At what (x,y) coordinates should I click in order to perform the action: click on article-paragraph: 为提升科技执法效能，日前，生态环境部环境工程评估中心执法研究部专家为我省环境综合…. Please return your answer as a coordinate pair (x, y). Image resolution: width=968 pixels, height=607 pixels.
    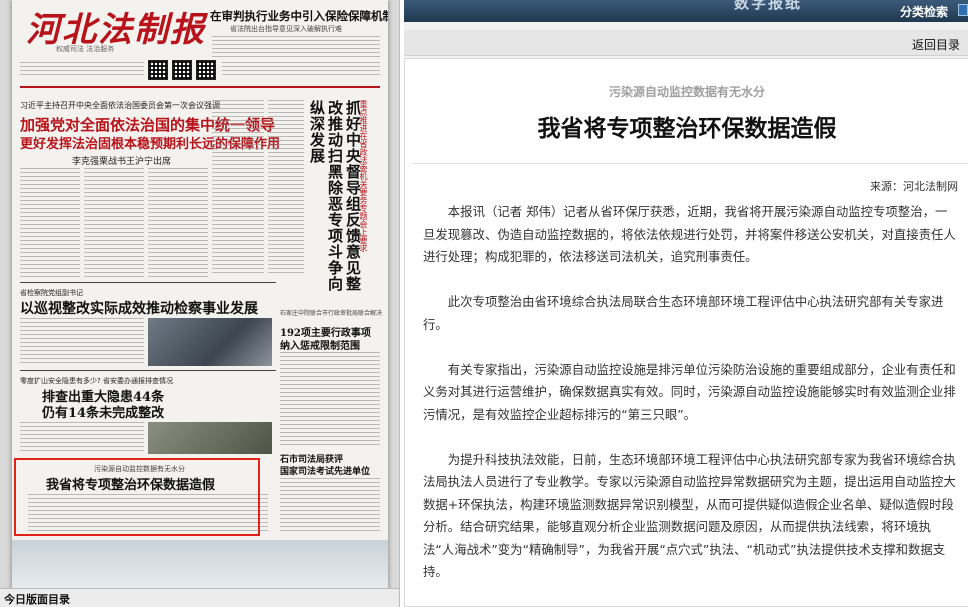
    Looking at the image, I should click on (689, 515).